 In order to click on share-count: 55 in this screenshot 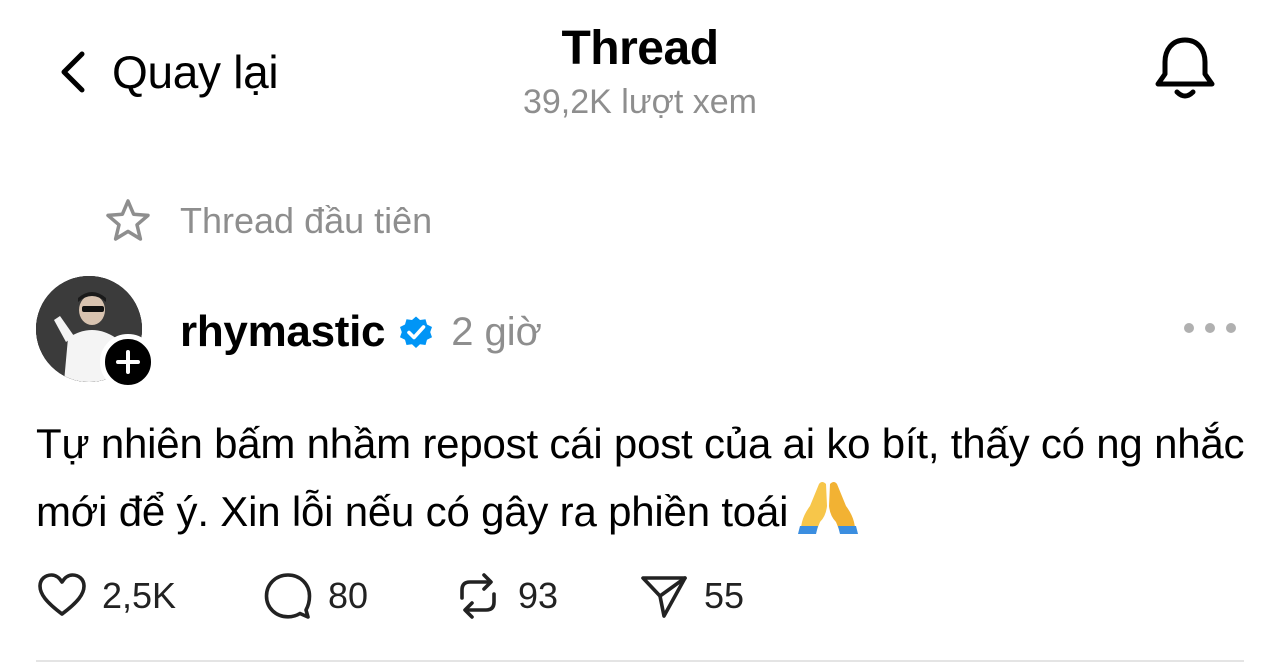, I will do `click(724, 595)`.